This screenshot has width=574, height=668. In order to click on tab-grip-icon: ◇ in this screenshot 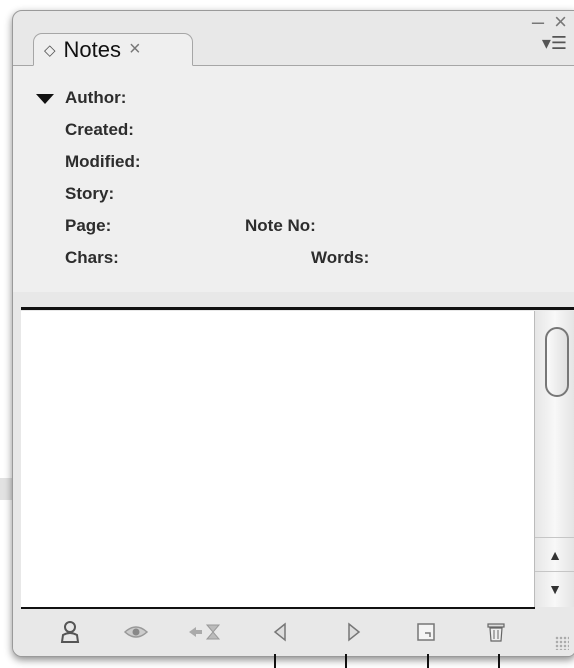, I will do `click(50, 50)`.